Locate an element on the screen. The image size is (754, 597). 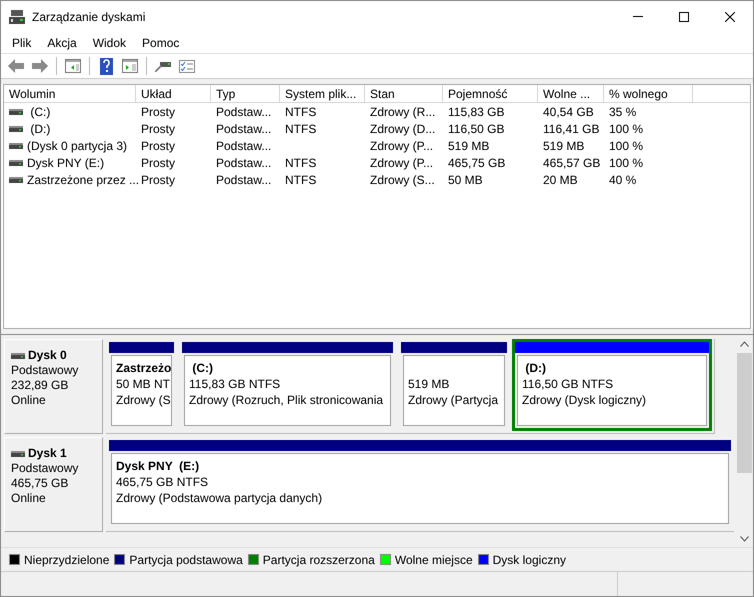
partition-status: Zdrowy (Rozruch, Plik stronicowania is located at coordinates (286, 400).